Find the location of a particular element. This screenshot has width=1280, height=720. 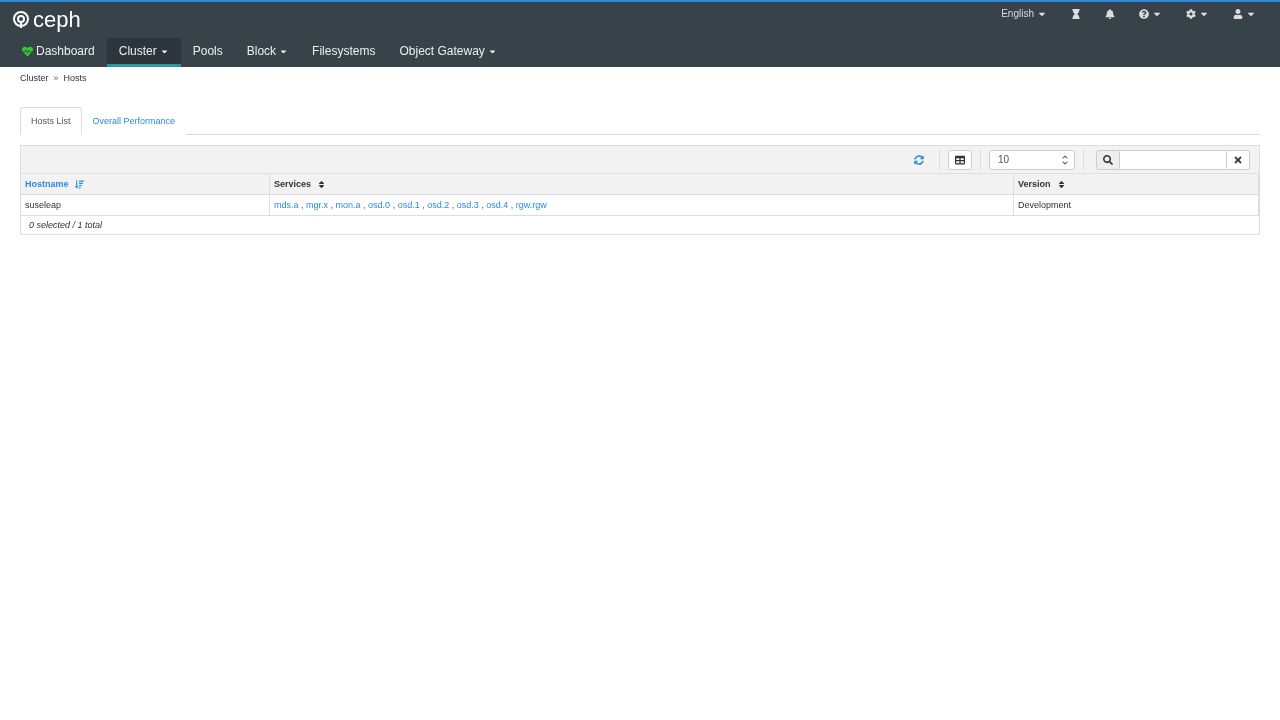

search-button is located at coordinates (1108, 159).